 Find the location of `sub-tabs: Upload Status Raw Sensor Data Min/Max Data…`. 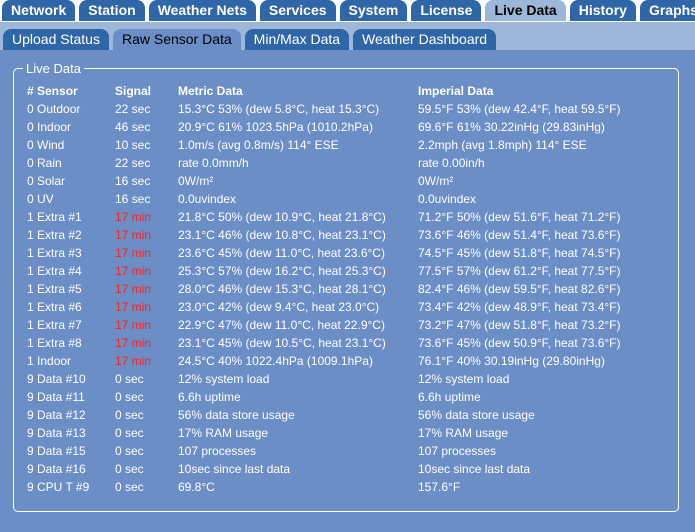

sub-tabs: Upload Status Raw Sensor Data Min/Max Data… is located at coordinates (250, 39).